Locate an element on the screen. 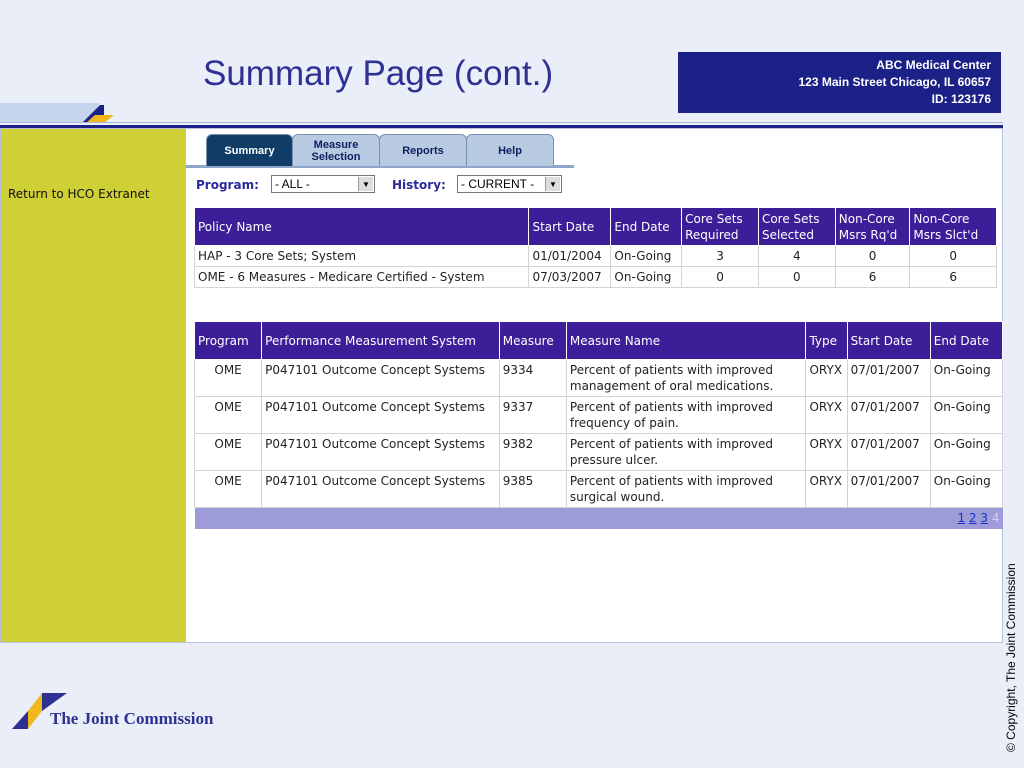 Image resolution: width=1024 pixels, height=768 pixels. history-select-value: - CURRENT - is located at coordinates (498, 184).